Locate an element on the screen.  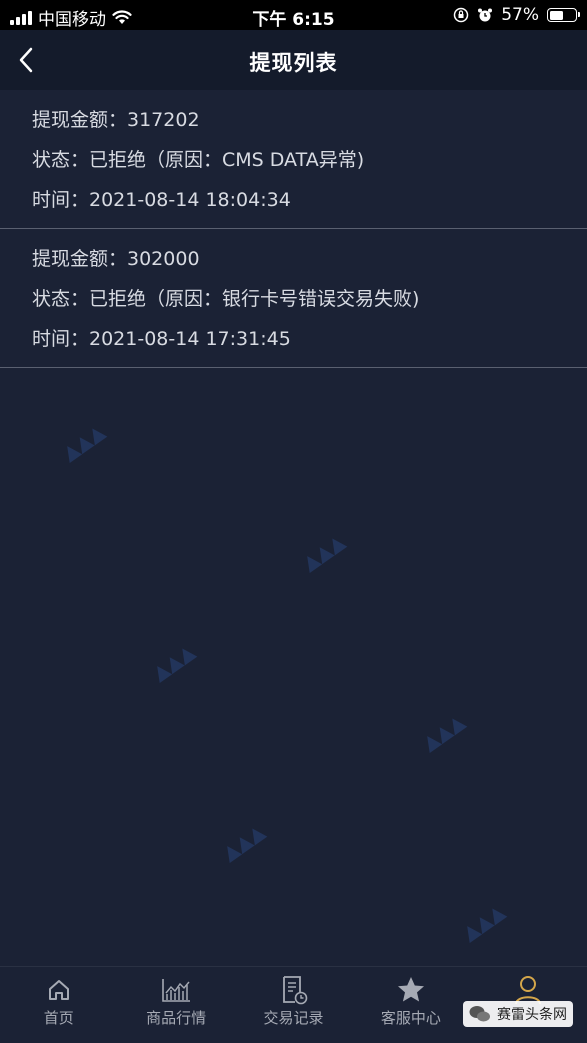
watermark-logo: 赛雷头条网 is located at coordinates (518, 1014).